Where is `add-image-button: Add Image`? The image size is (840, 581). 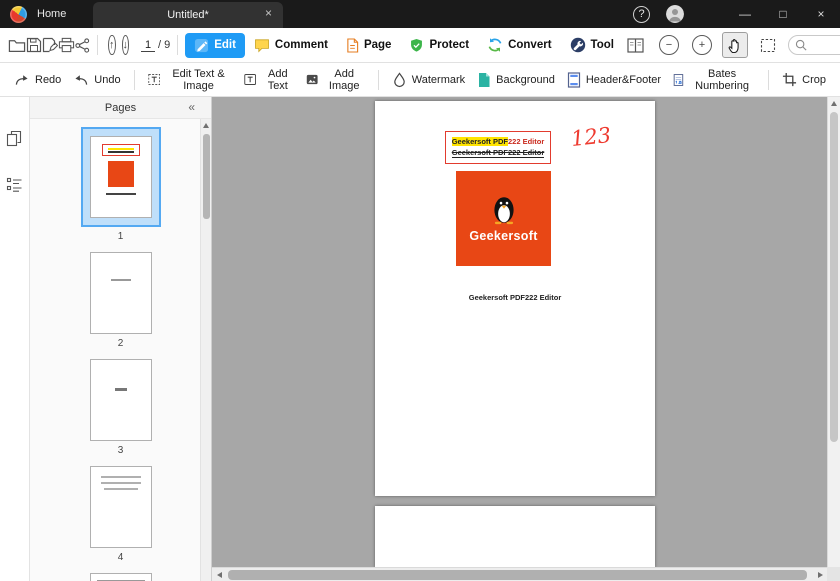
add-image-button: Add Image is located at coordinates (335, 80).